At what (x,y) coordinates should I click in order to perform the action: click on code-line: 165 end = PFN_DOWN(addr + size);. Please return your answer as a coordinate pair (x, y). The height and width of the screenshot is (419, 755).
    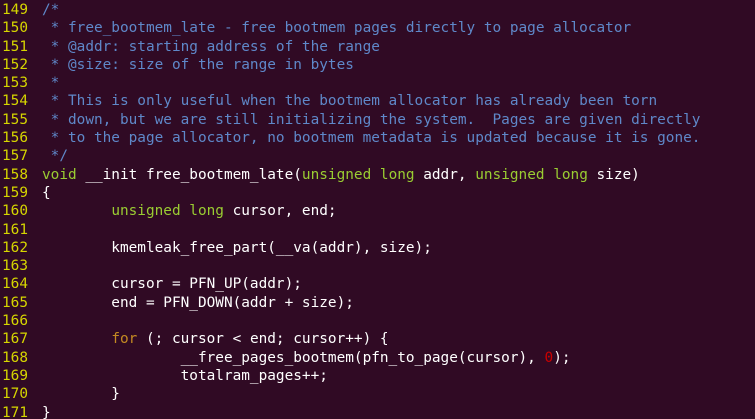
    Looking at the image, I should click on (377, 303).